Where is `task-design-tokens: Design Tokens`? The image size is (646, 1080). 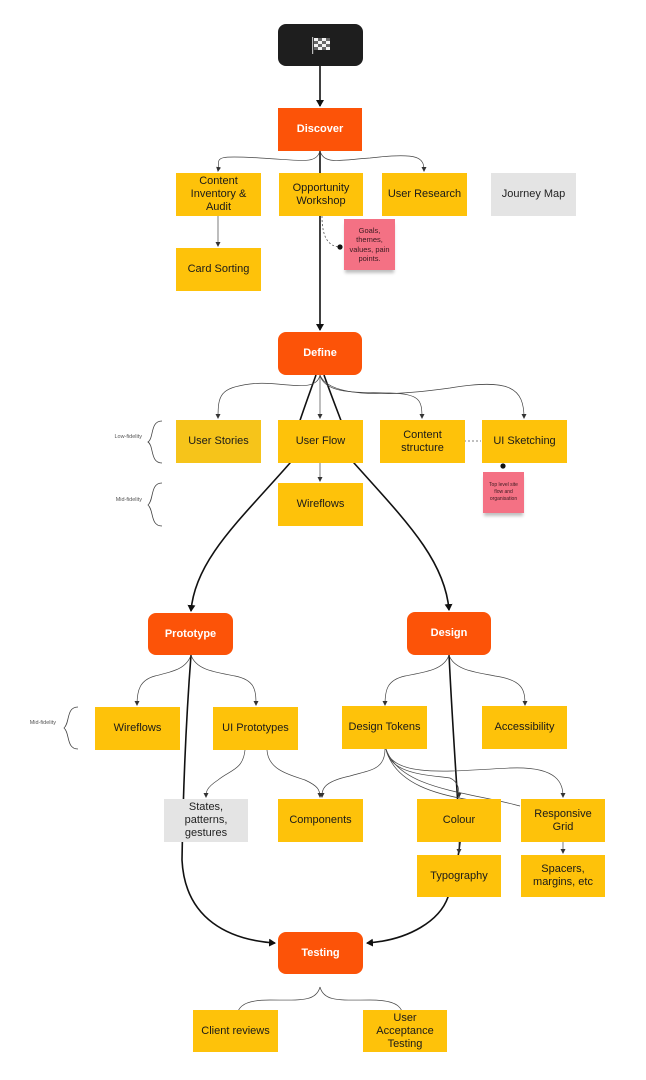
task-design-tokens: Design Tokens is located at coordinates (384, 727).